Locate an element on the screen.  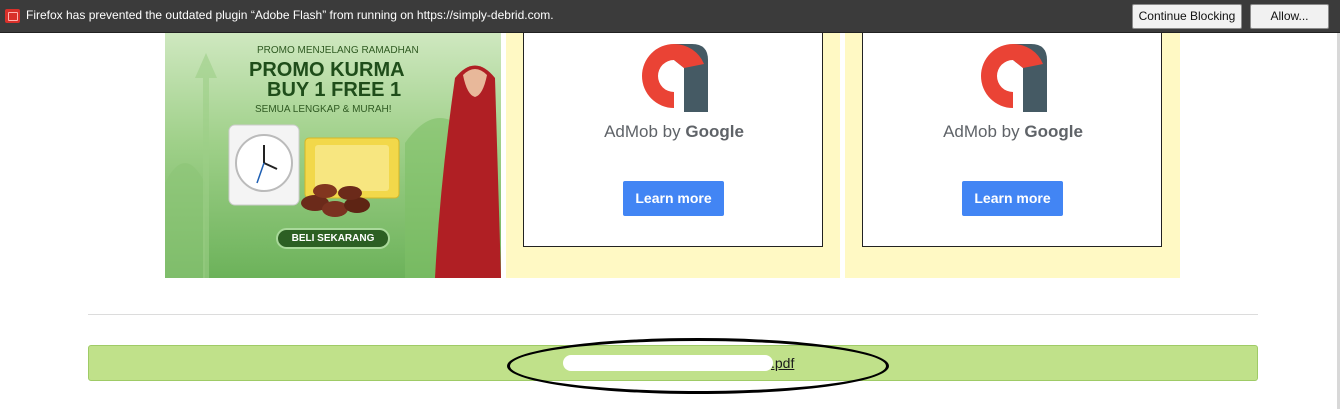
promo-line-1: PROMO MENJELANG RAMADHAN is located at coordinates (338, 50).